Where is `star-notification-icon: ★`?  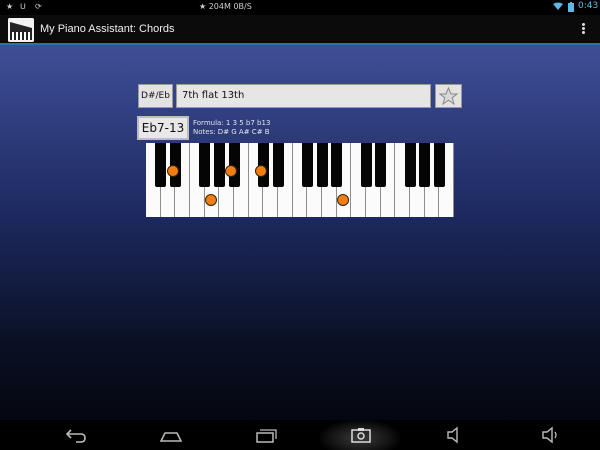
star-notification-icon: ★ is located at coordinates (10, 6).